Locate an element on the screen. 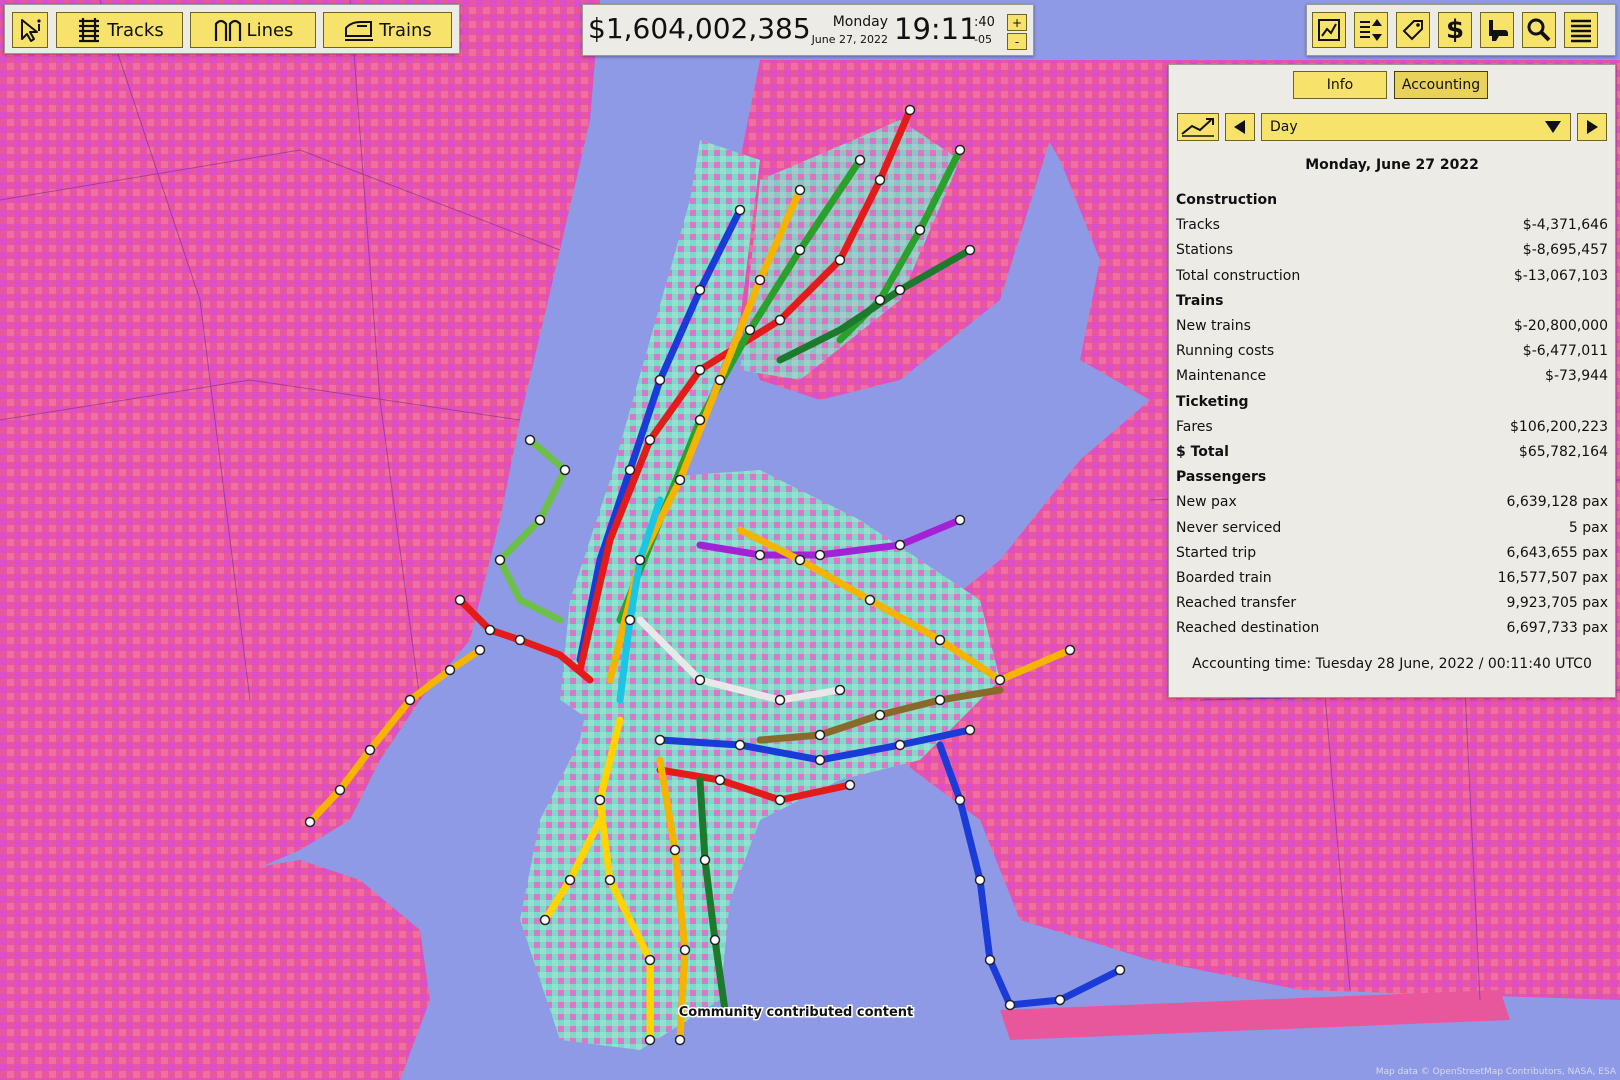 The height and width of the screenshot is (1080, 1620). sort-icon is located at coordinates (1371, 30).